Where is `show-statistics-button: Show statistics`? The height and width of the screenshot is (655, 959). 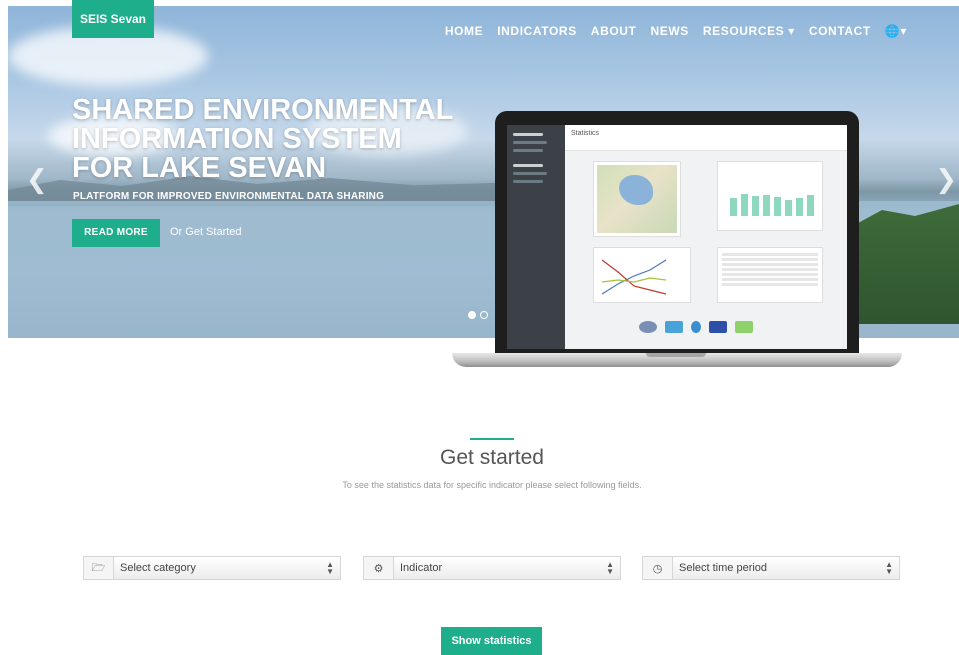 show-statistics-button: Show statistics is located at coordinates (491, 641).